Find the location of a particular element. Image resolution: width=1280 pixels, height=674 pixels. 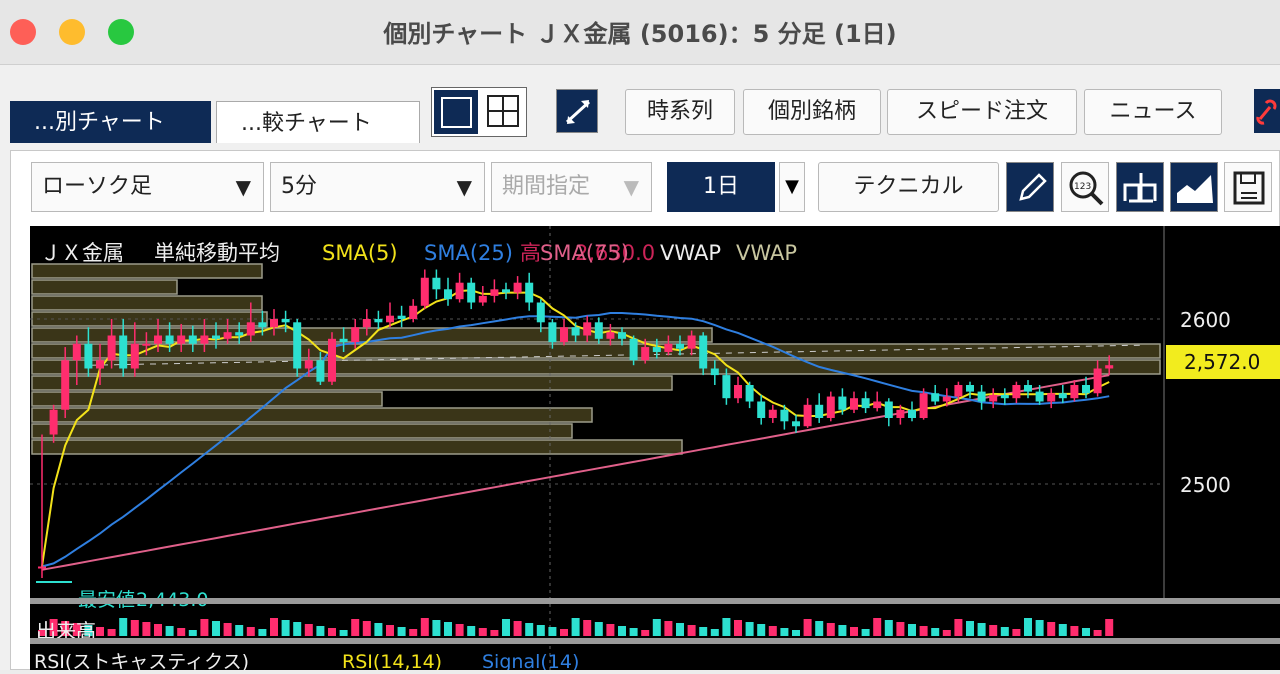

layout-toggle-group is located at coordinates (479, 112).